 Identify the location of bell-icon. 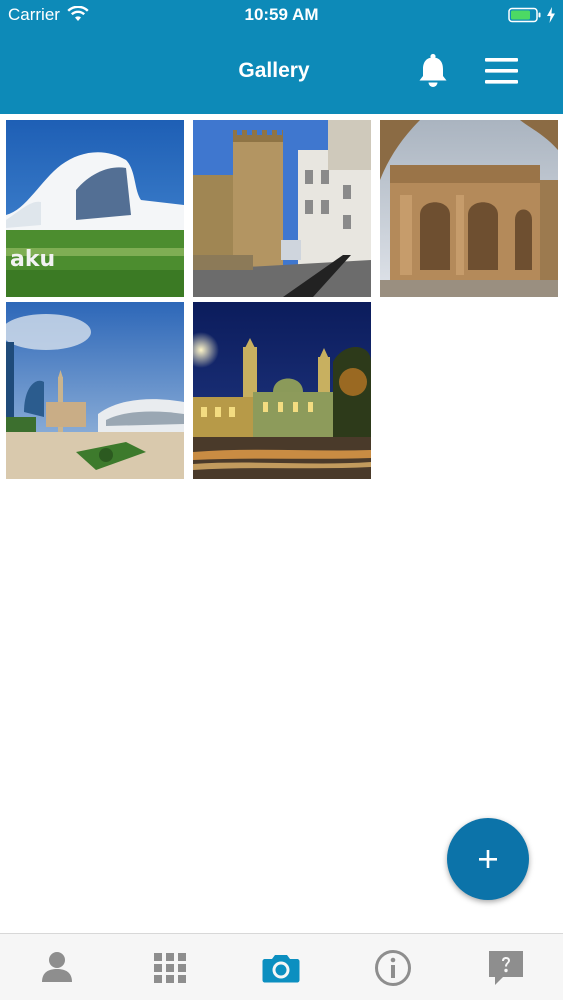
(433, 70).